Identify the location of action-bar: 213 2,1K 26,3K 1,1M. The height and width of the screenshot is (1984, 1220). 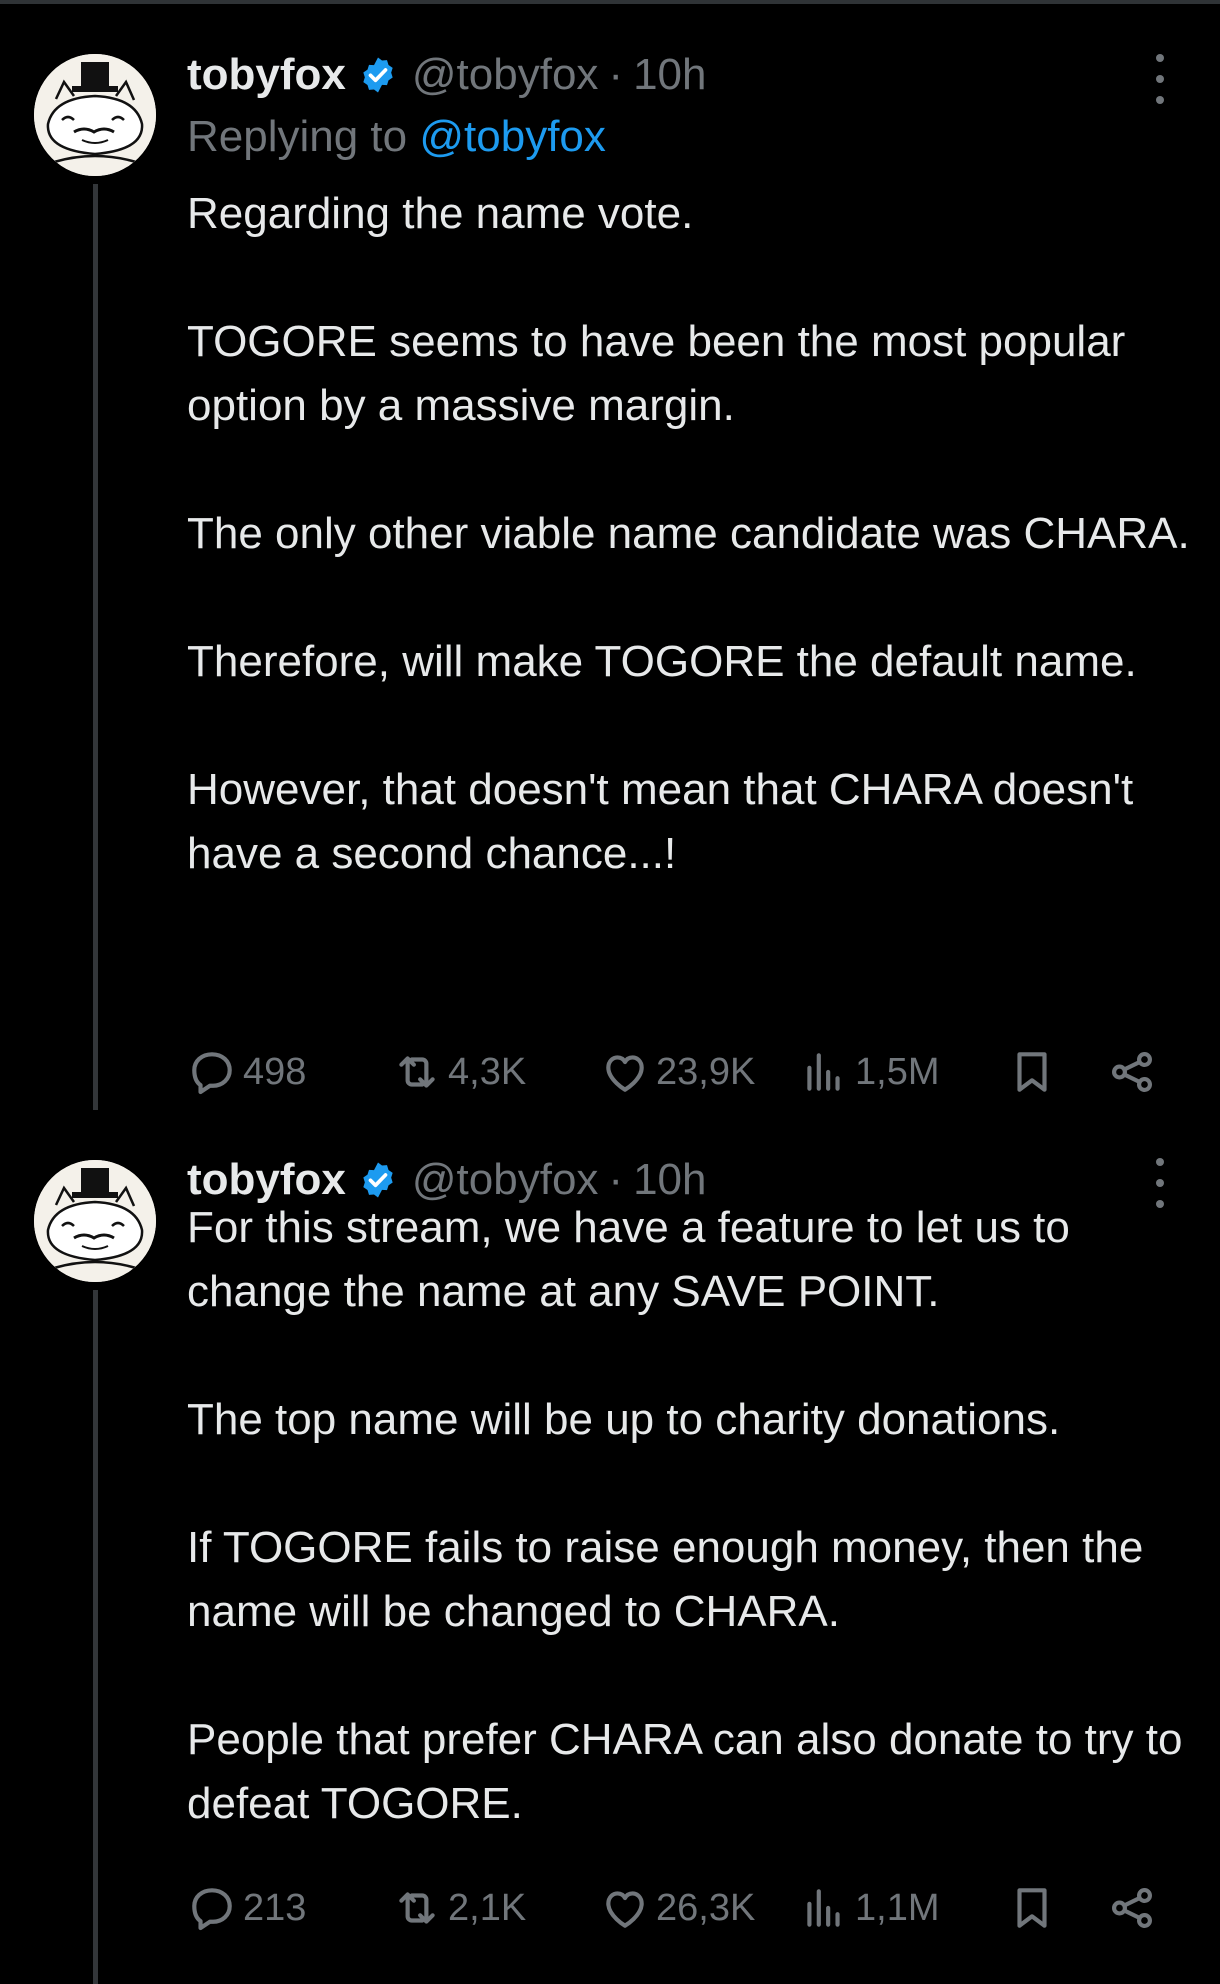
(687, 1908).